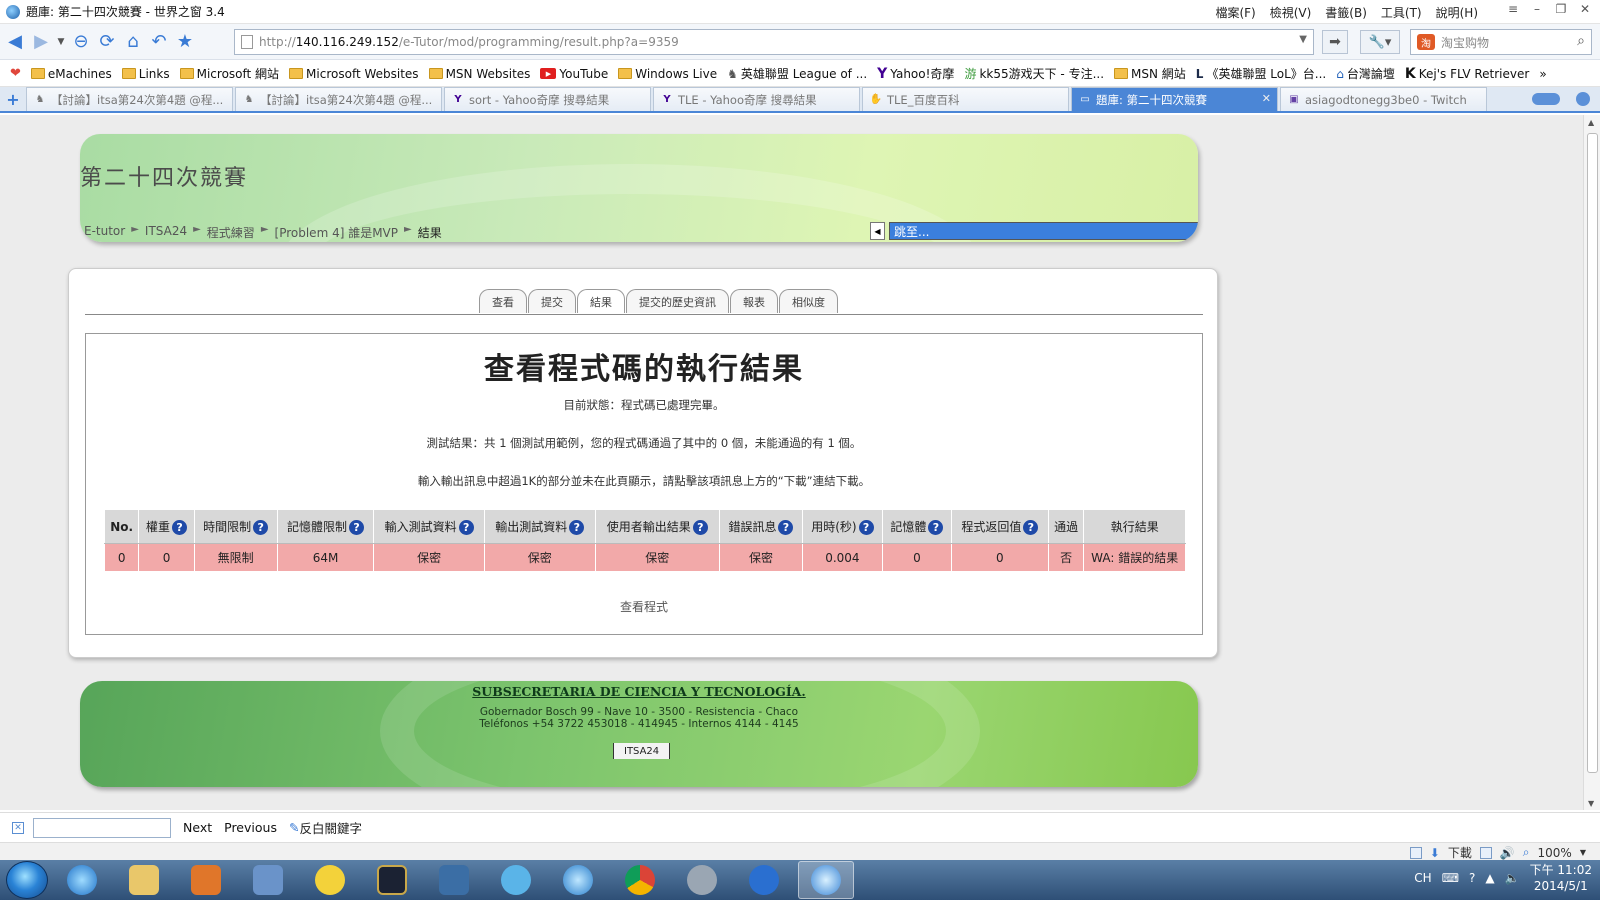 The width and height of the screenshot is (1600, 900). I want to click on tab-similarity: 相似度, so click(808, 301).